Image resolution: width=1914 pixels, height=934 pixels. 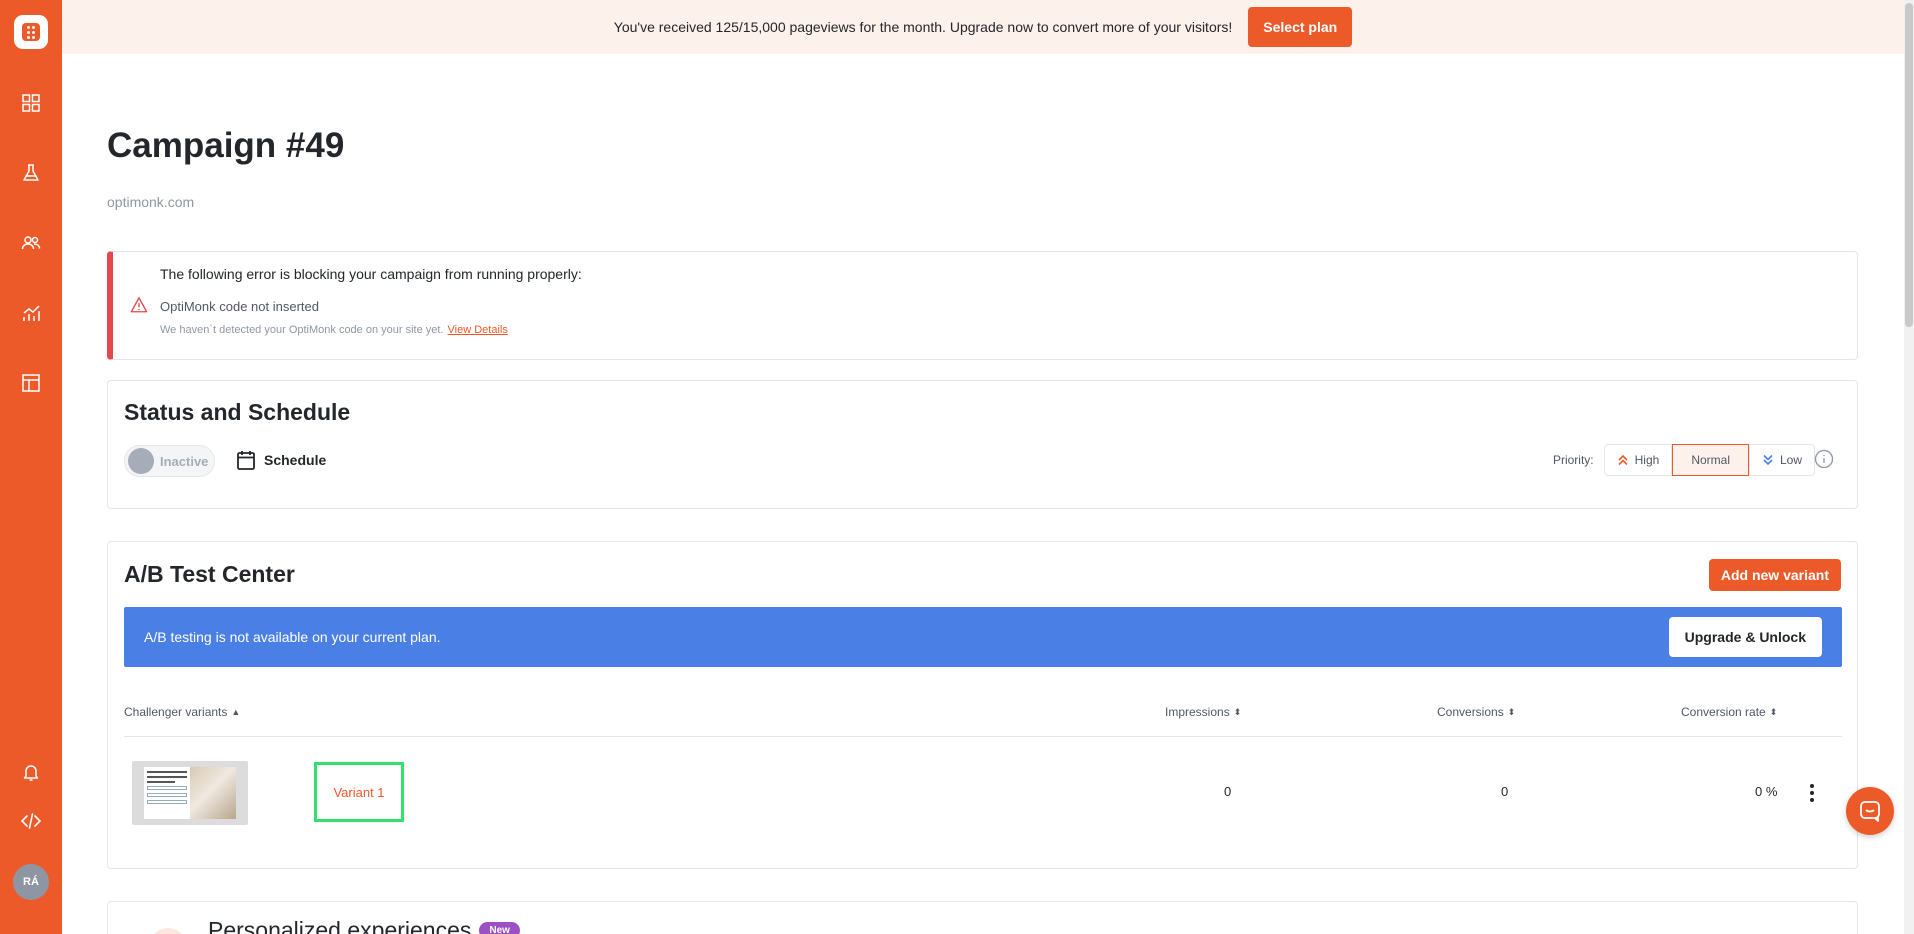 I want to click on chat-launcher, so click(x=1870, y=811).